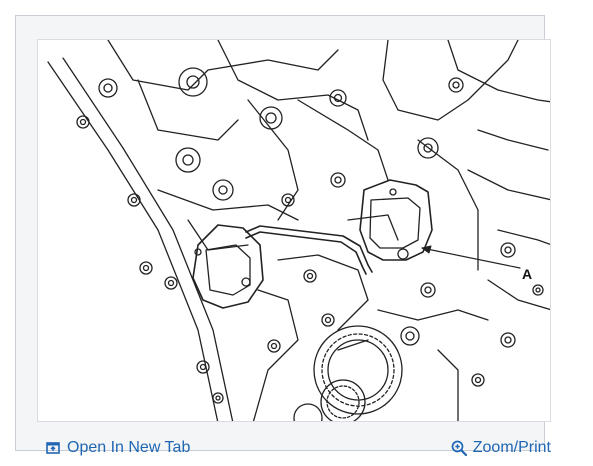 The image size is (593, 466). I want to click on open-new-tab-link: Open In New Tab, so click(117, 448).